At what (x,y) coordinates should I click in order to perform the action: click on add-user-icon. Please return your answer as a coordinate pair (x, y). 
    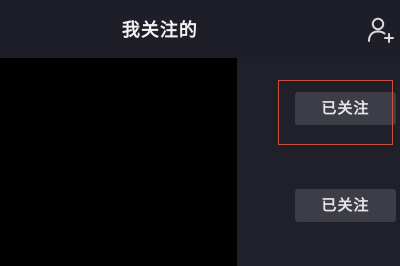
    Looking at the image, I should click on (380, 30).